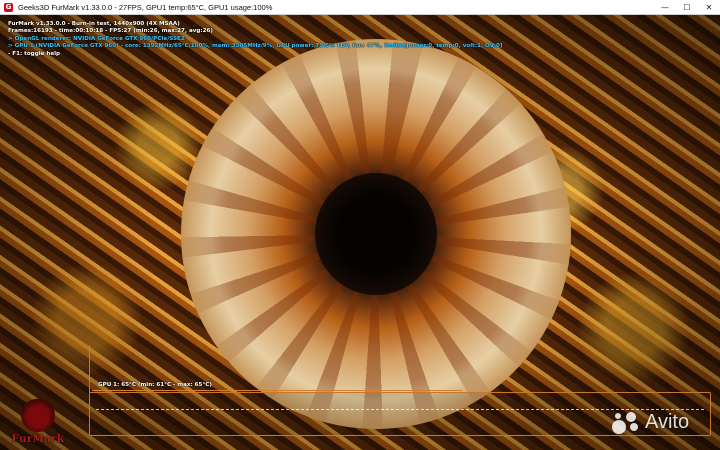 The height and width of the screenshot is (450, 720). Describe the element at coordinates (34, 53) in the screenshot. I see `osd-help-line: - F1: toggle help` at that location.